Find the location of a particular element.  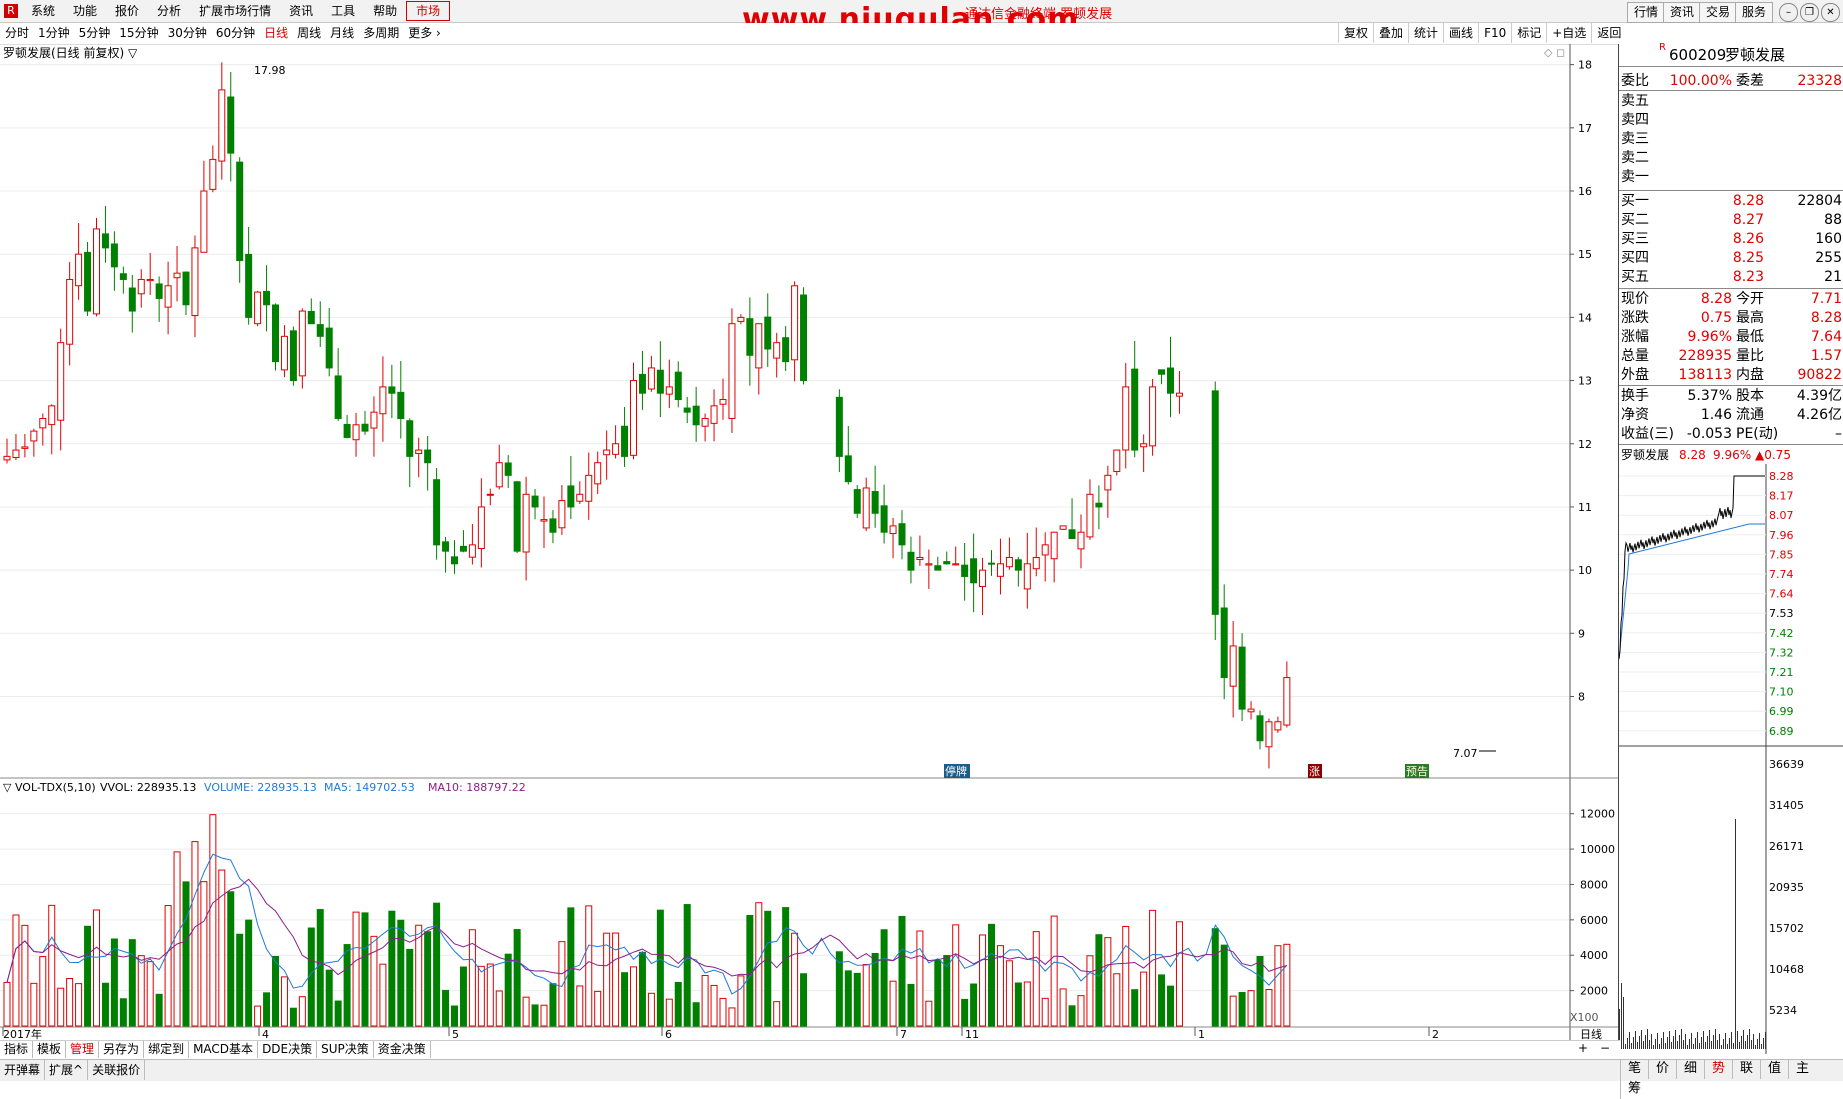

indicator-tab: 另存为 is located at coordinates (122, 1049).